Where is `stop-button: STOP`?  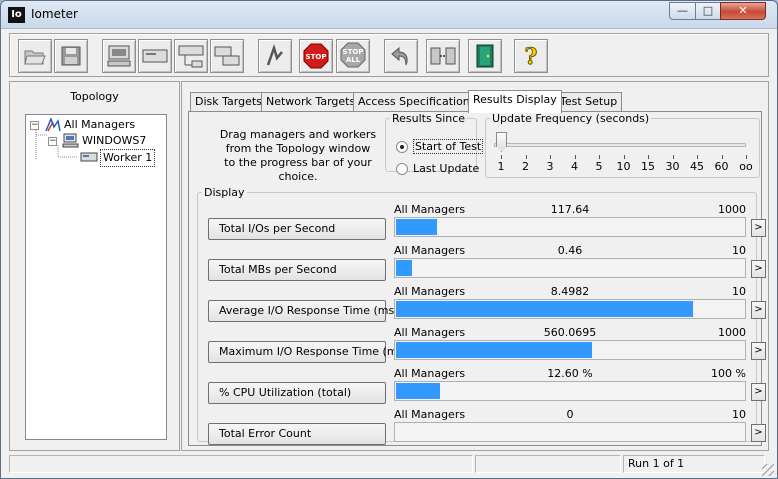 stop-button: STOP is located at coordinates (316, 56).